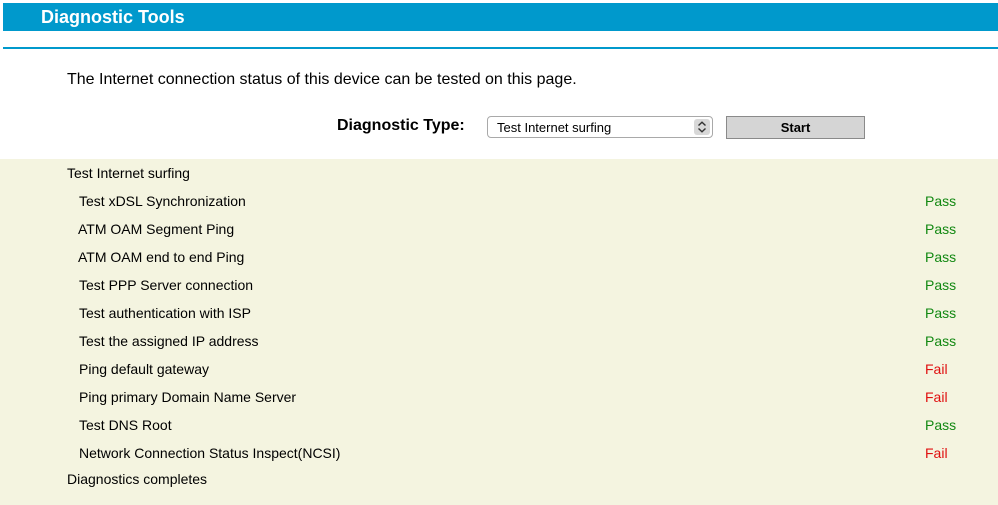 The width and height of the screenshot is (998, 505). I want to click on result-name: Ping default gateway, so click(144, 369).